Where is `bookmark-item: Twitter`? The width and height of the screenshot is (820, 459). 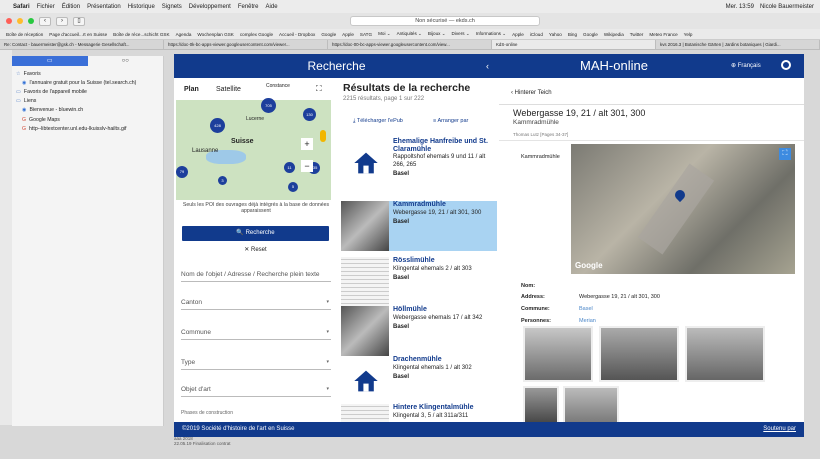
bookmark-item: Twitter is located at coordinates (637, 34).